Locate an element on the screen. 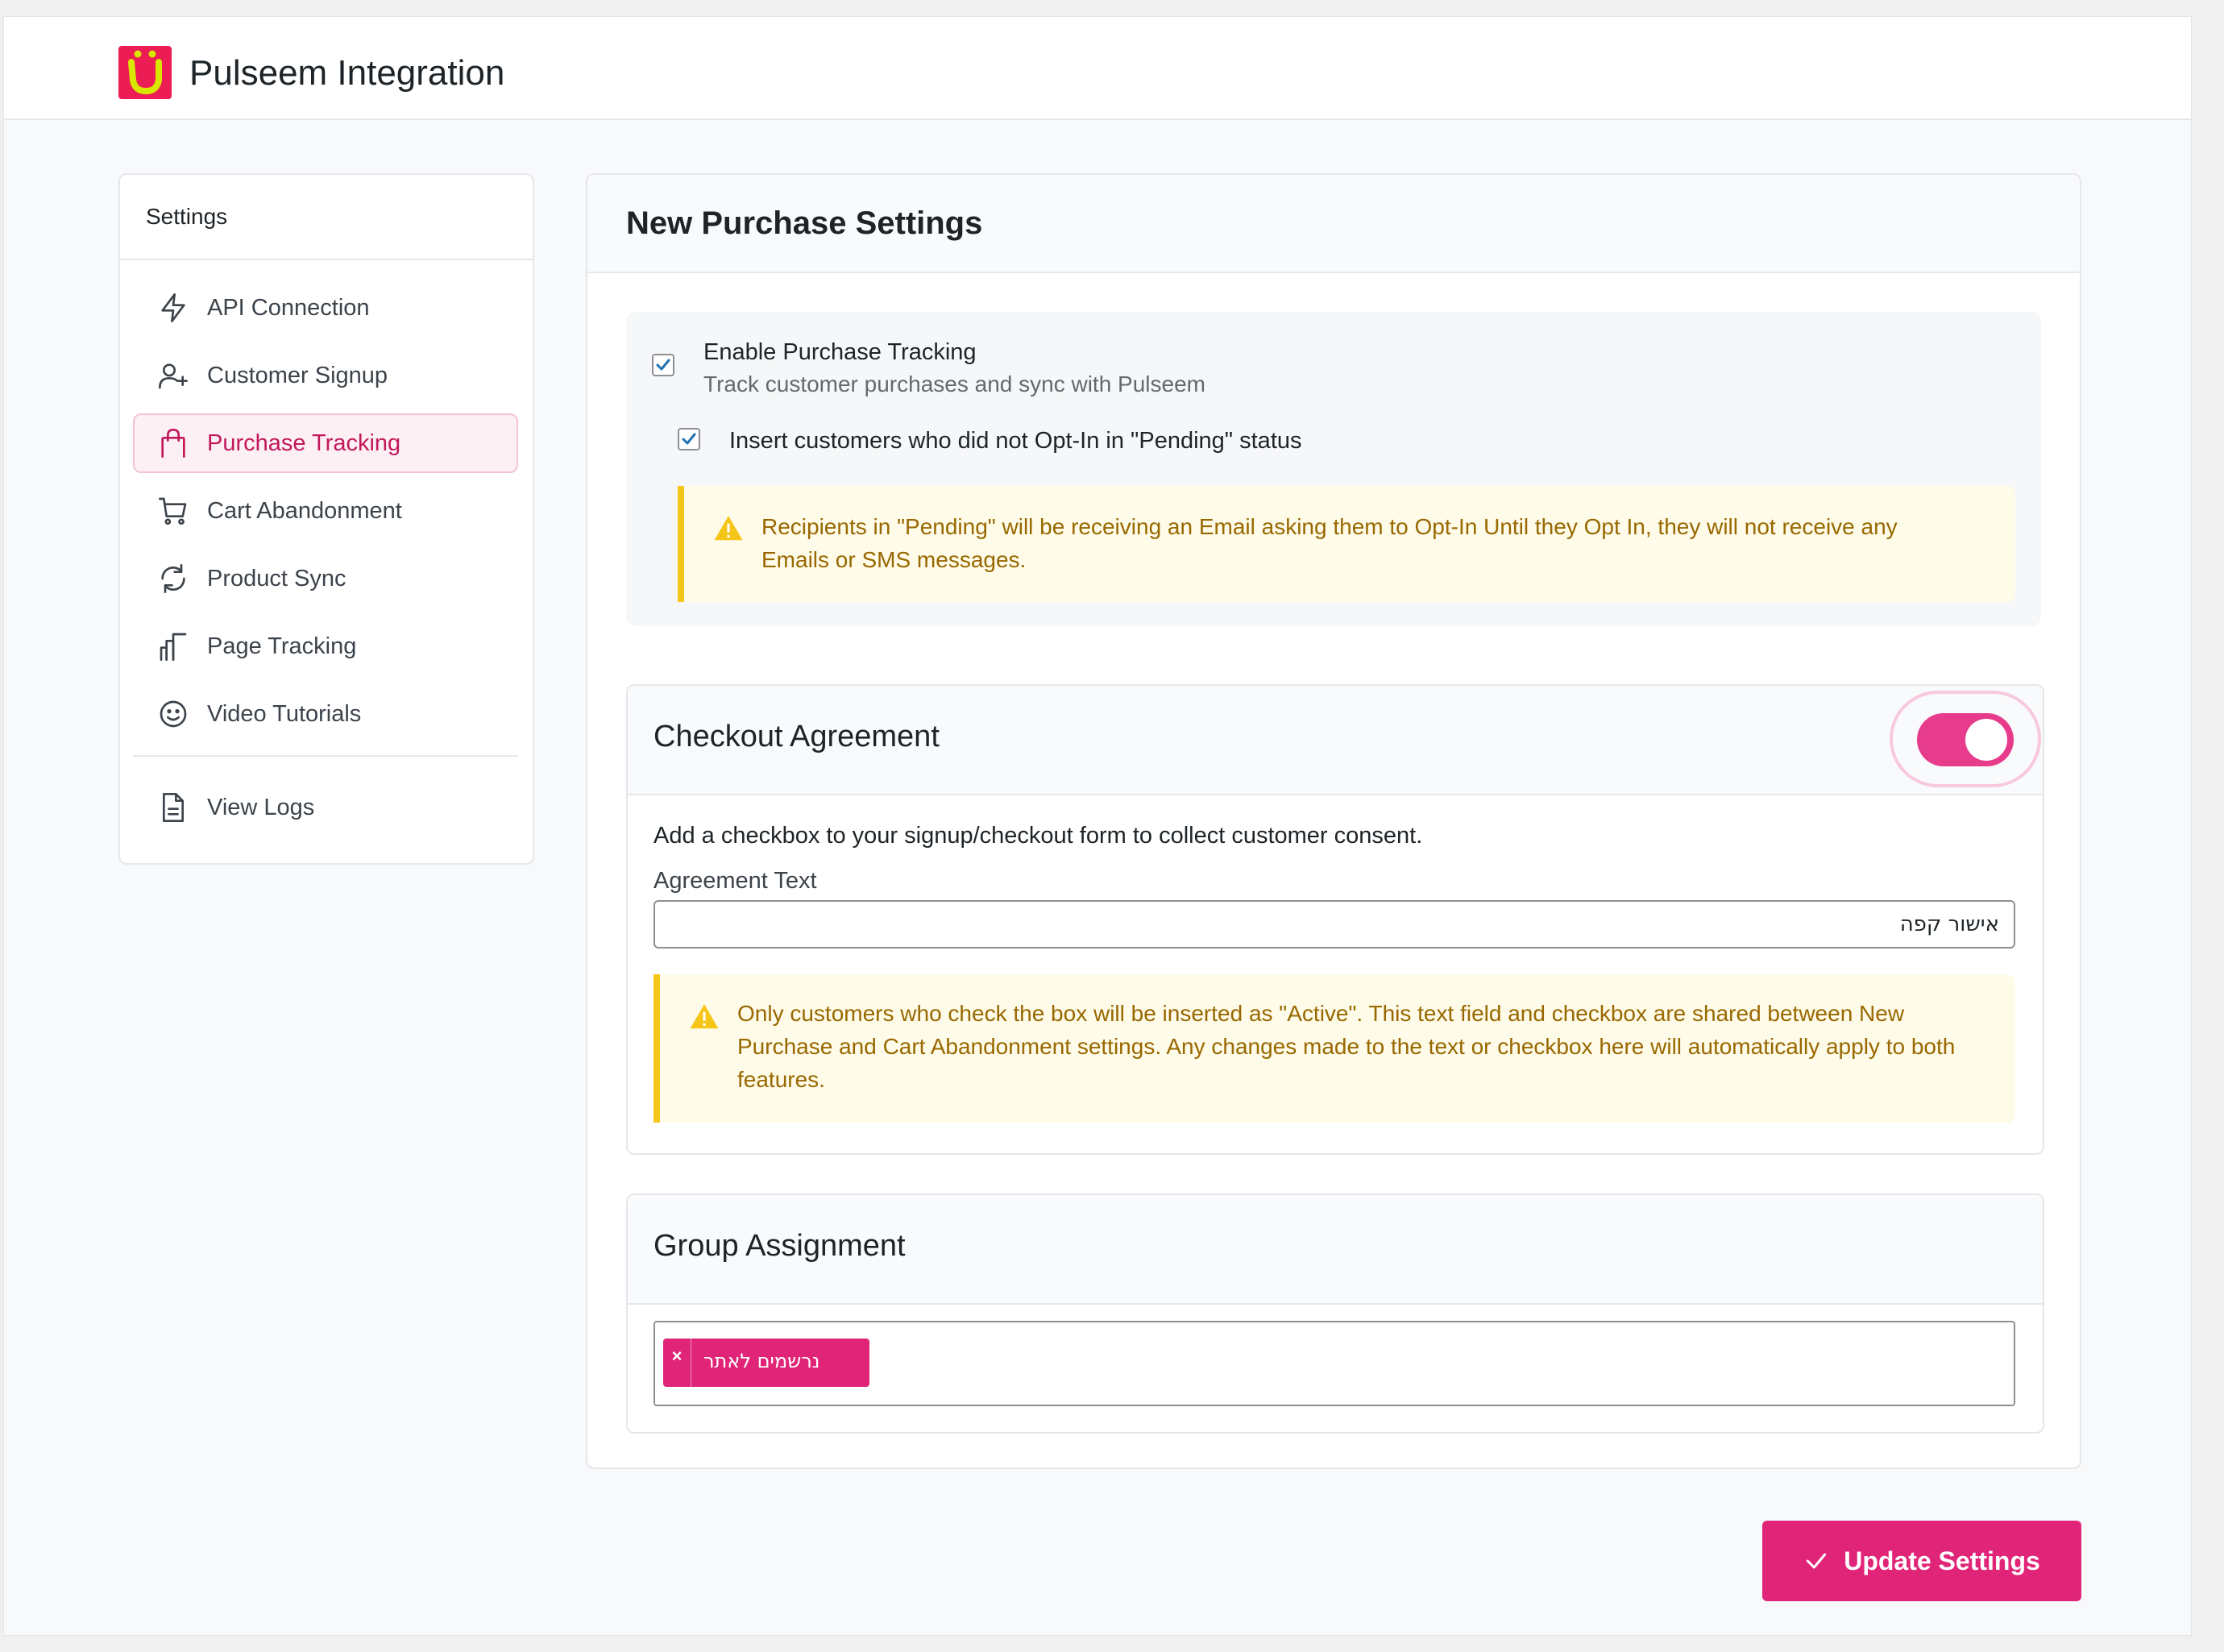  sidebar-item-video-tutorials: Video Tutorials is located at coordinates (326, 714).